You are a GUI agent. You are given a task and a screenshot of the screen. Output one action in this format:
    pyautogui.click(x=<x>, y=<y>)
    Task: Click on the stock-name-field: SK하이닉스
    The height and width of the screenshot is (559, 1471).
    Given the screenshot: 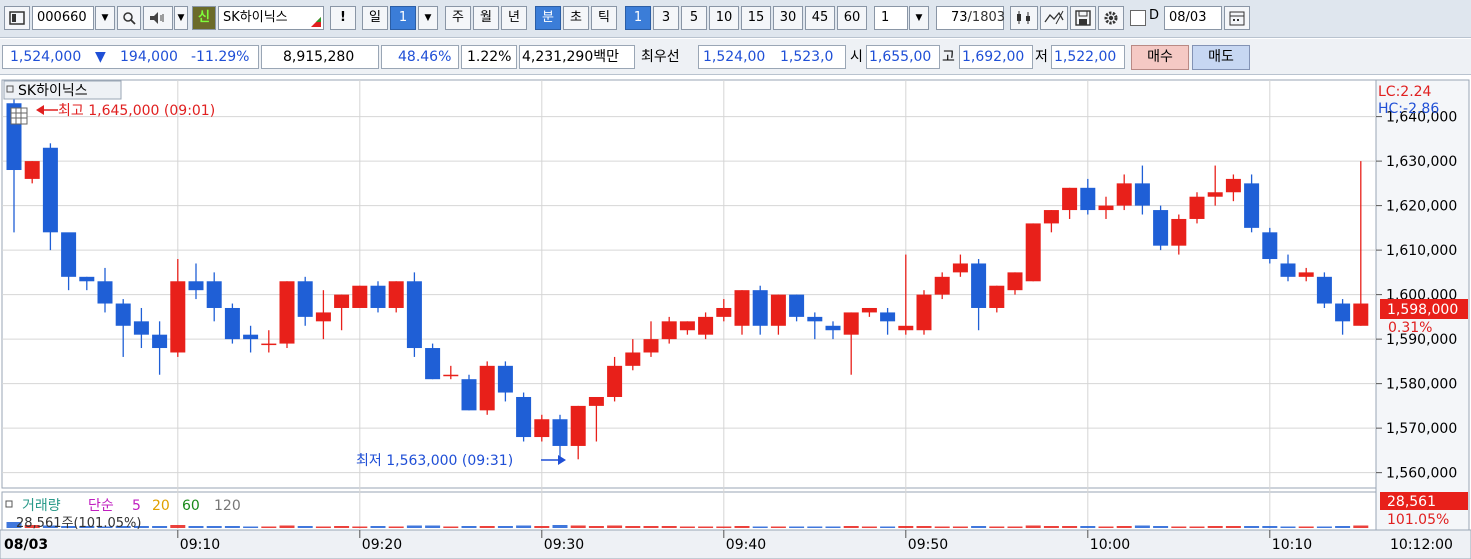 What is the action you would take?
    pyautogui.click(x=271, y=18)
    